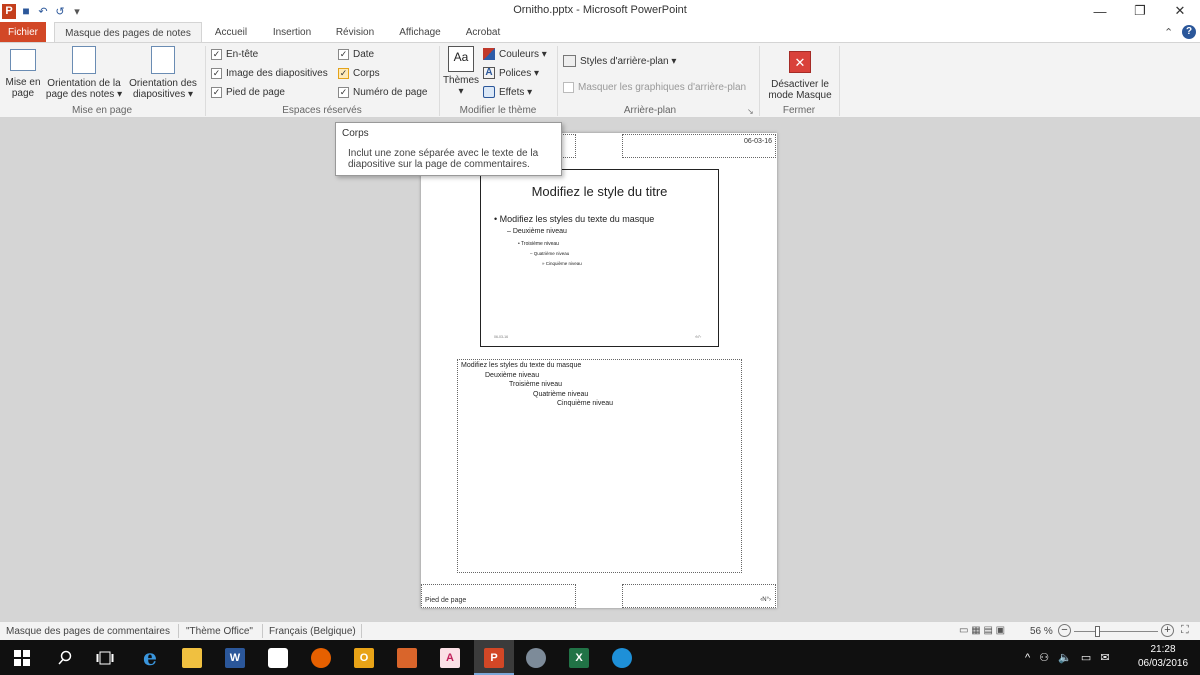  What do you see at coordinates (536, 384) in the screenshot?
I see `body-level-3: Troisième niveau` at bounding box center [536, 384].